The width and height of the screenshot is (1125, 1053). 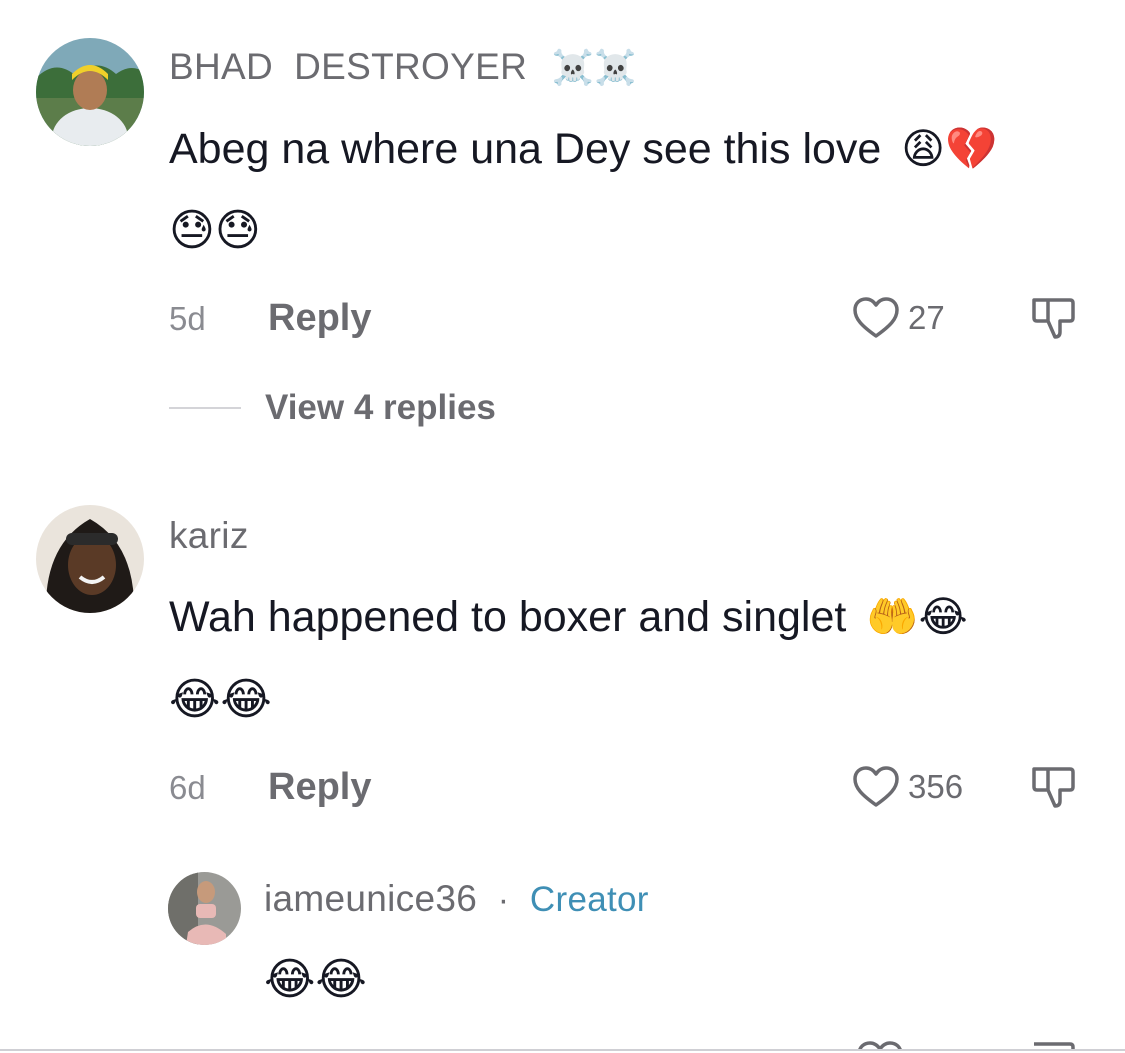 I want to click on comment-text-body: Wah happened to boxer and singlet, so click(x=508, y=617).